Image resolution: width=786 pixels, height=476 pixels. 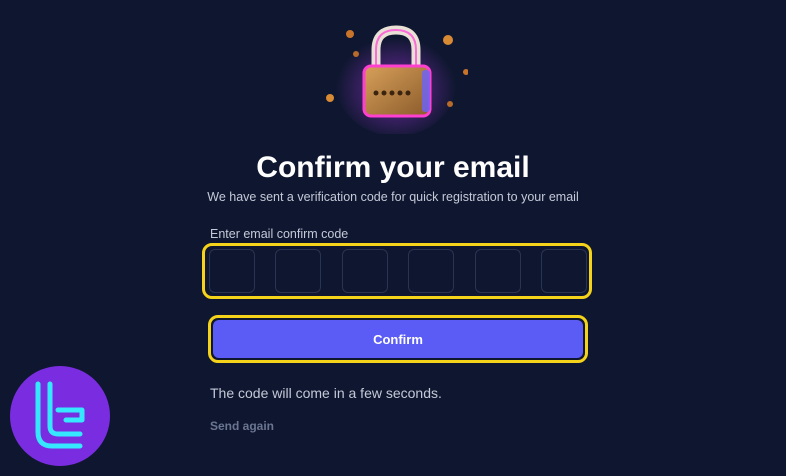 What do you see at coordinates (242, 426) in the screenshot?
I see `send-again-link: Send again` at bounding box center [242, 426].